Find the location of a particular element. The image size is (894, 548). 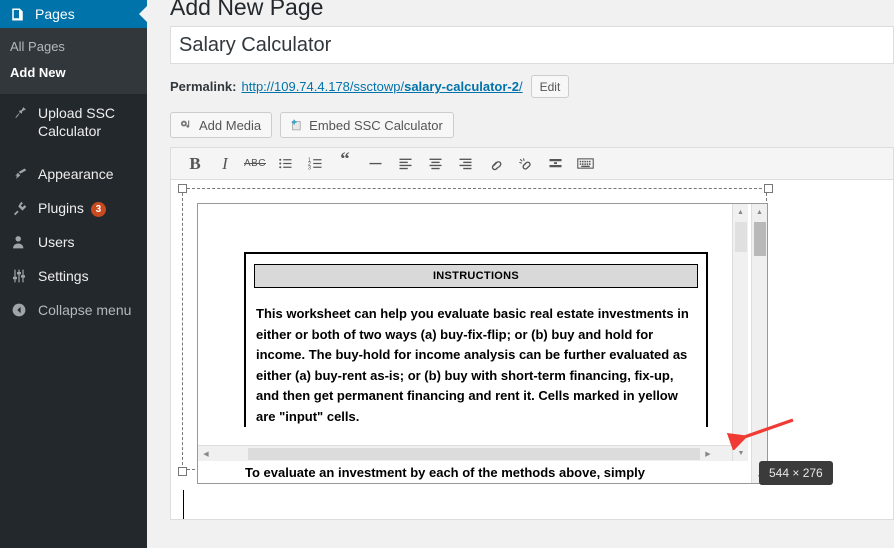

insert-link-icon is located at coordinates (495, 164).